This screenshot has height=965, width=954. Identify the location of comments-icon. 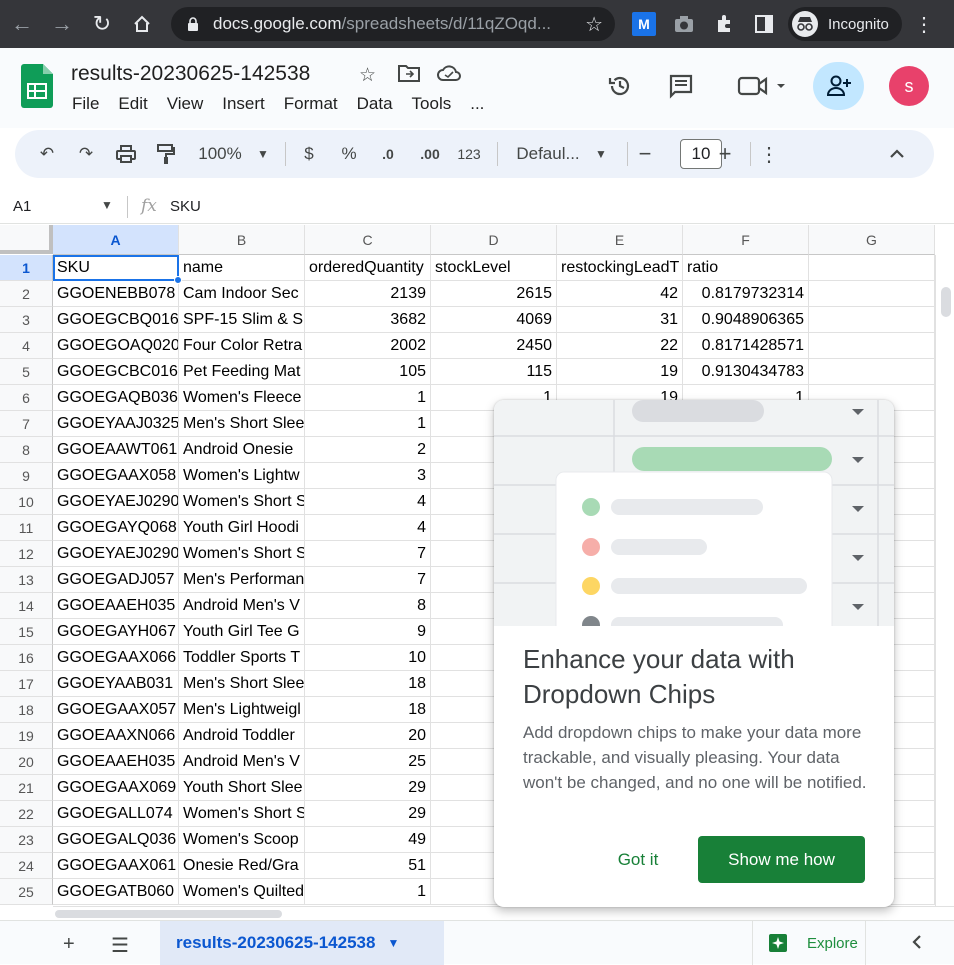
(681, 86).